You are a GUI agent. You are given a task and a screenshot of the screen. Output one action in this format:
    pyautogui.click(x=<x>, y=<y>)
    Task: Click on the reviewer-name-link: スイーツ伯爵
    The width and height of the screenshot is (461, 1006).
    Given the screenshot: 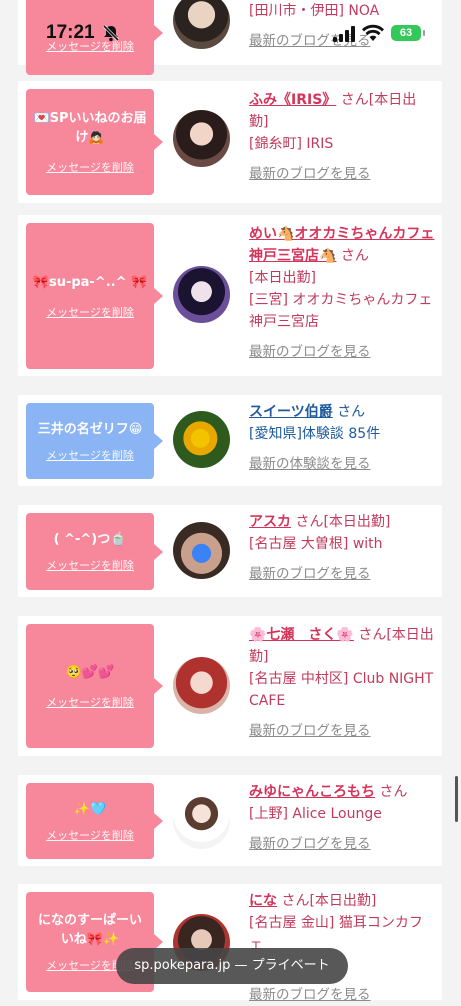 What is the action you would take?
    pyautogui.click(x=291, y=412)
    